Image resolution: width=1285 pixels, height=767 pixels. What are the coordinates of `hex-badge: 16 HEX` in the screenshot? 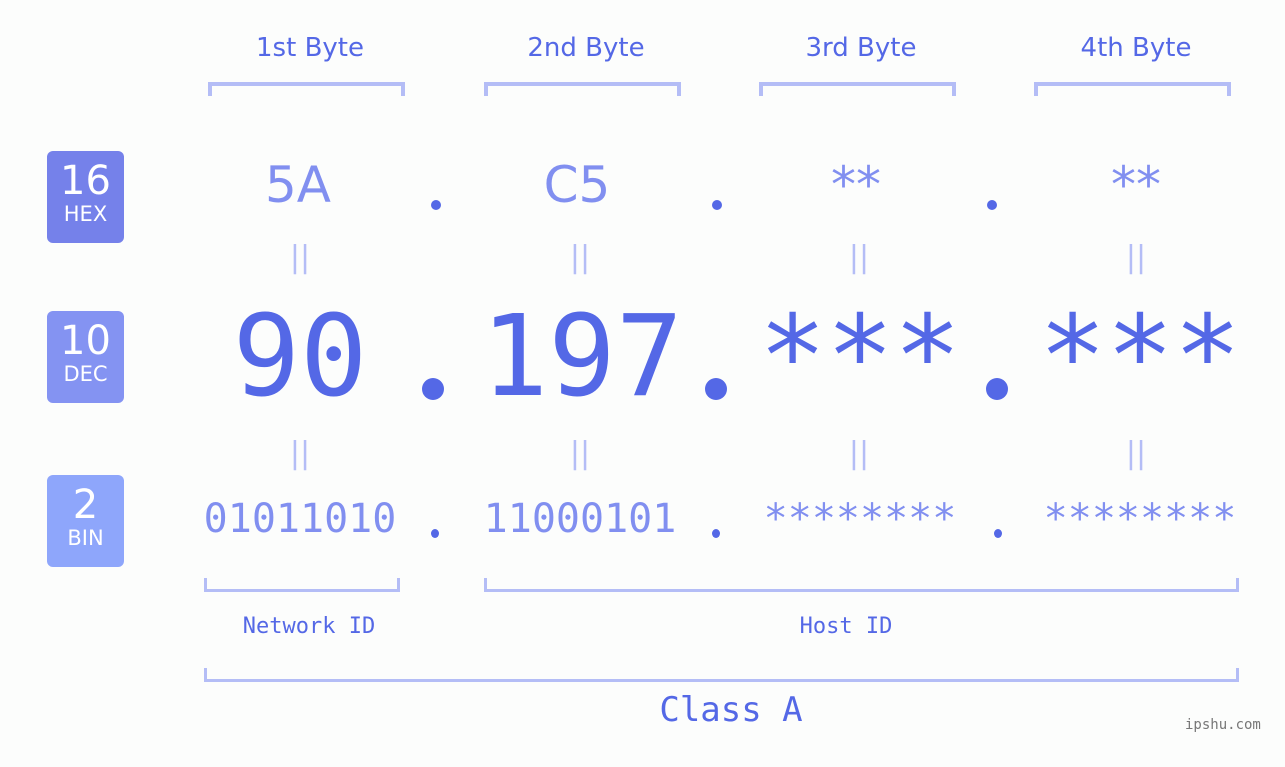 It's located at (85, 197).